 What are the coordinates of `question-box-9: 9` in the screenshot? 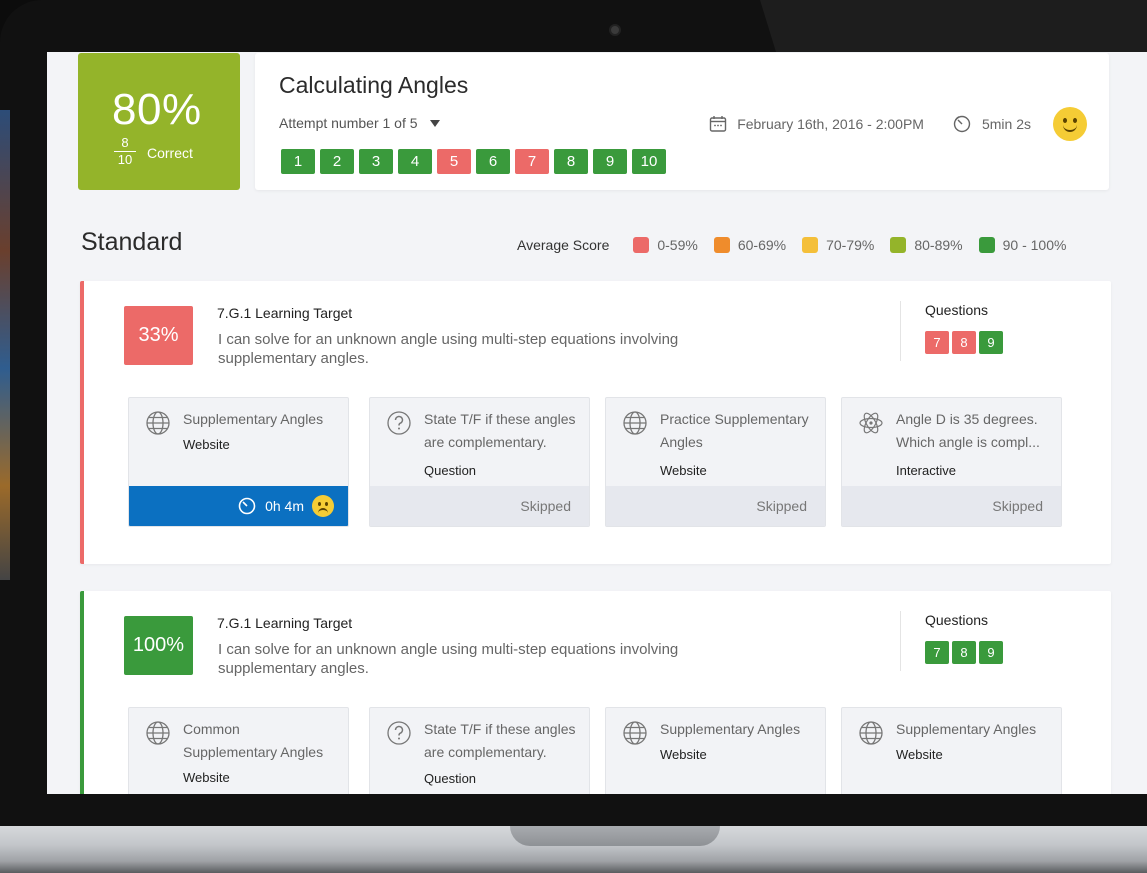 It's located at (610, 161).